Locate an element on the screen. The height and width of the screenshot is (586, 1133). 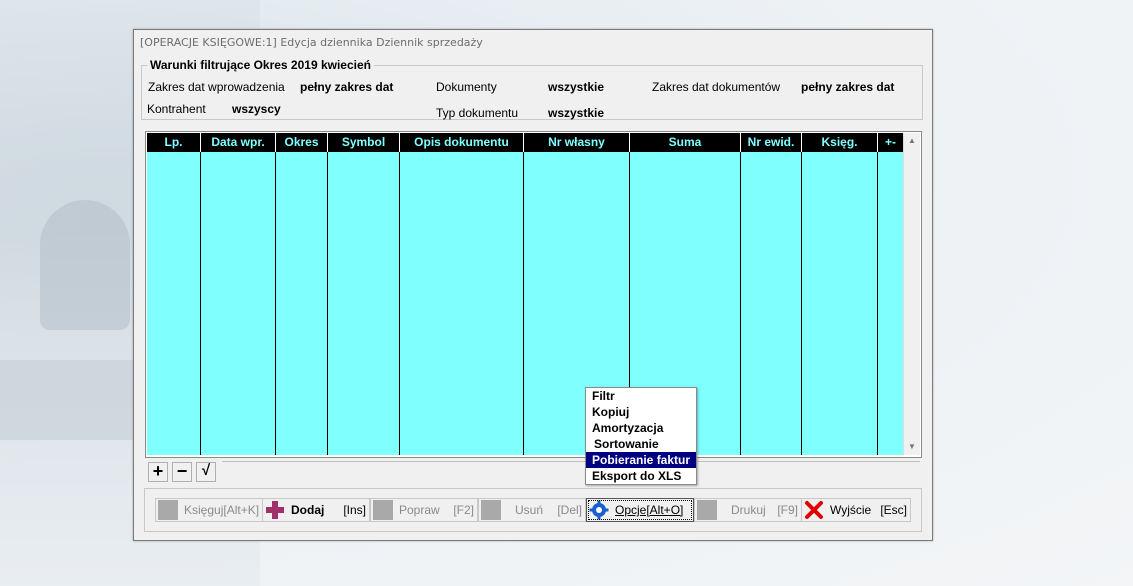
contractor-value: wszyscy is located at coordinates (256, 109).